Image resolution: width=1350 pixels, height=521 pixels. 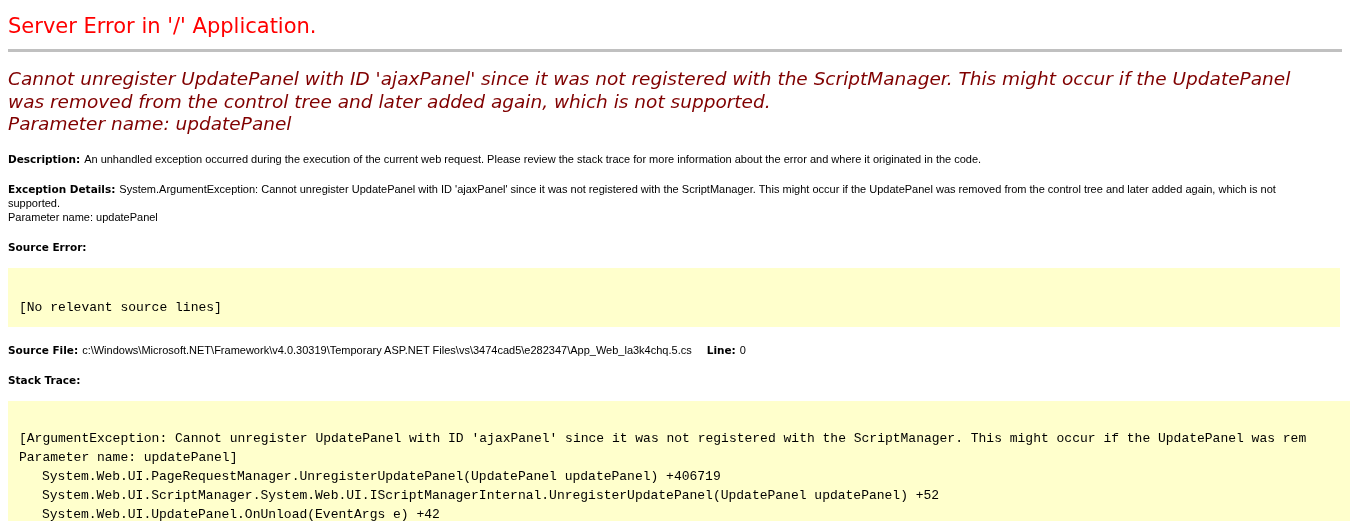 I want to click on stack-message-line: [ArgumentException: Cannot unregister UpdatePanel with ID 'ajaxPanel' since it was not registered with the ScriptManager. This might occur if the UpdatePanel was rem, so click(x=663, y=438).